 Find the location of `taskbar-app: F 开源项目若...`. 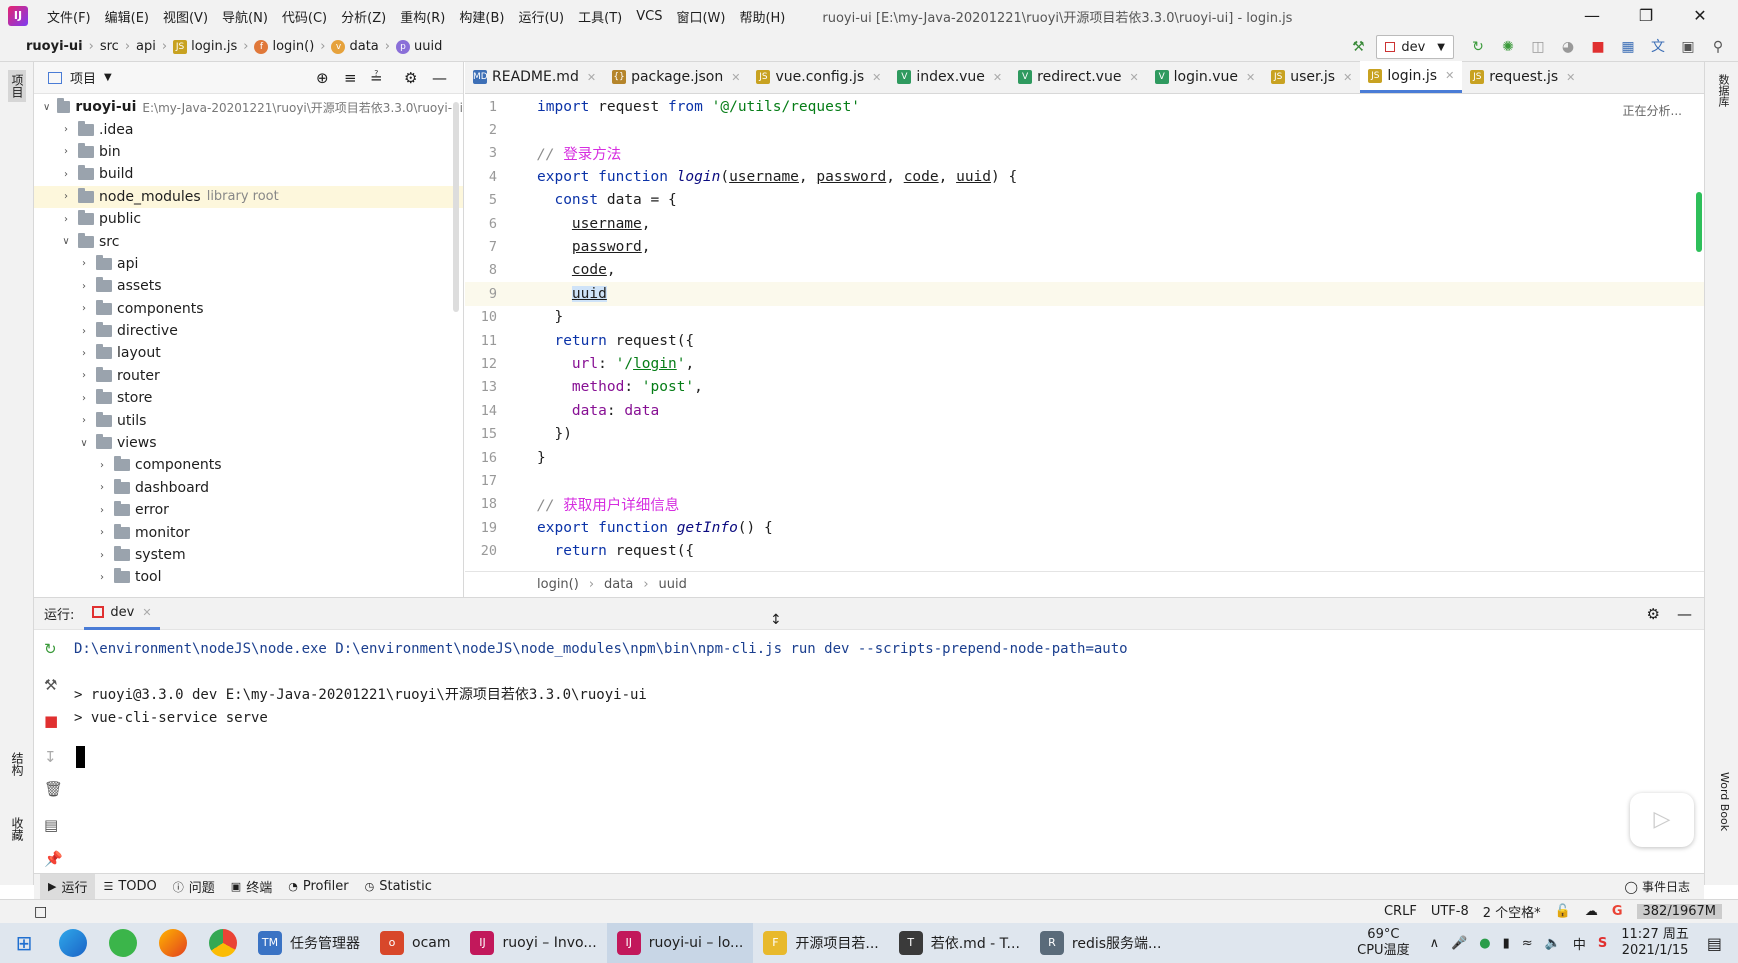

taskbar-app: F 开源项目若... is located at coordinates (820, 943).